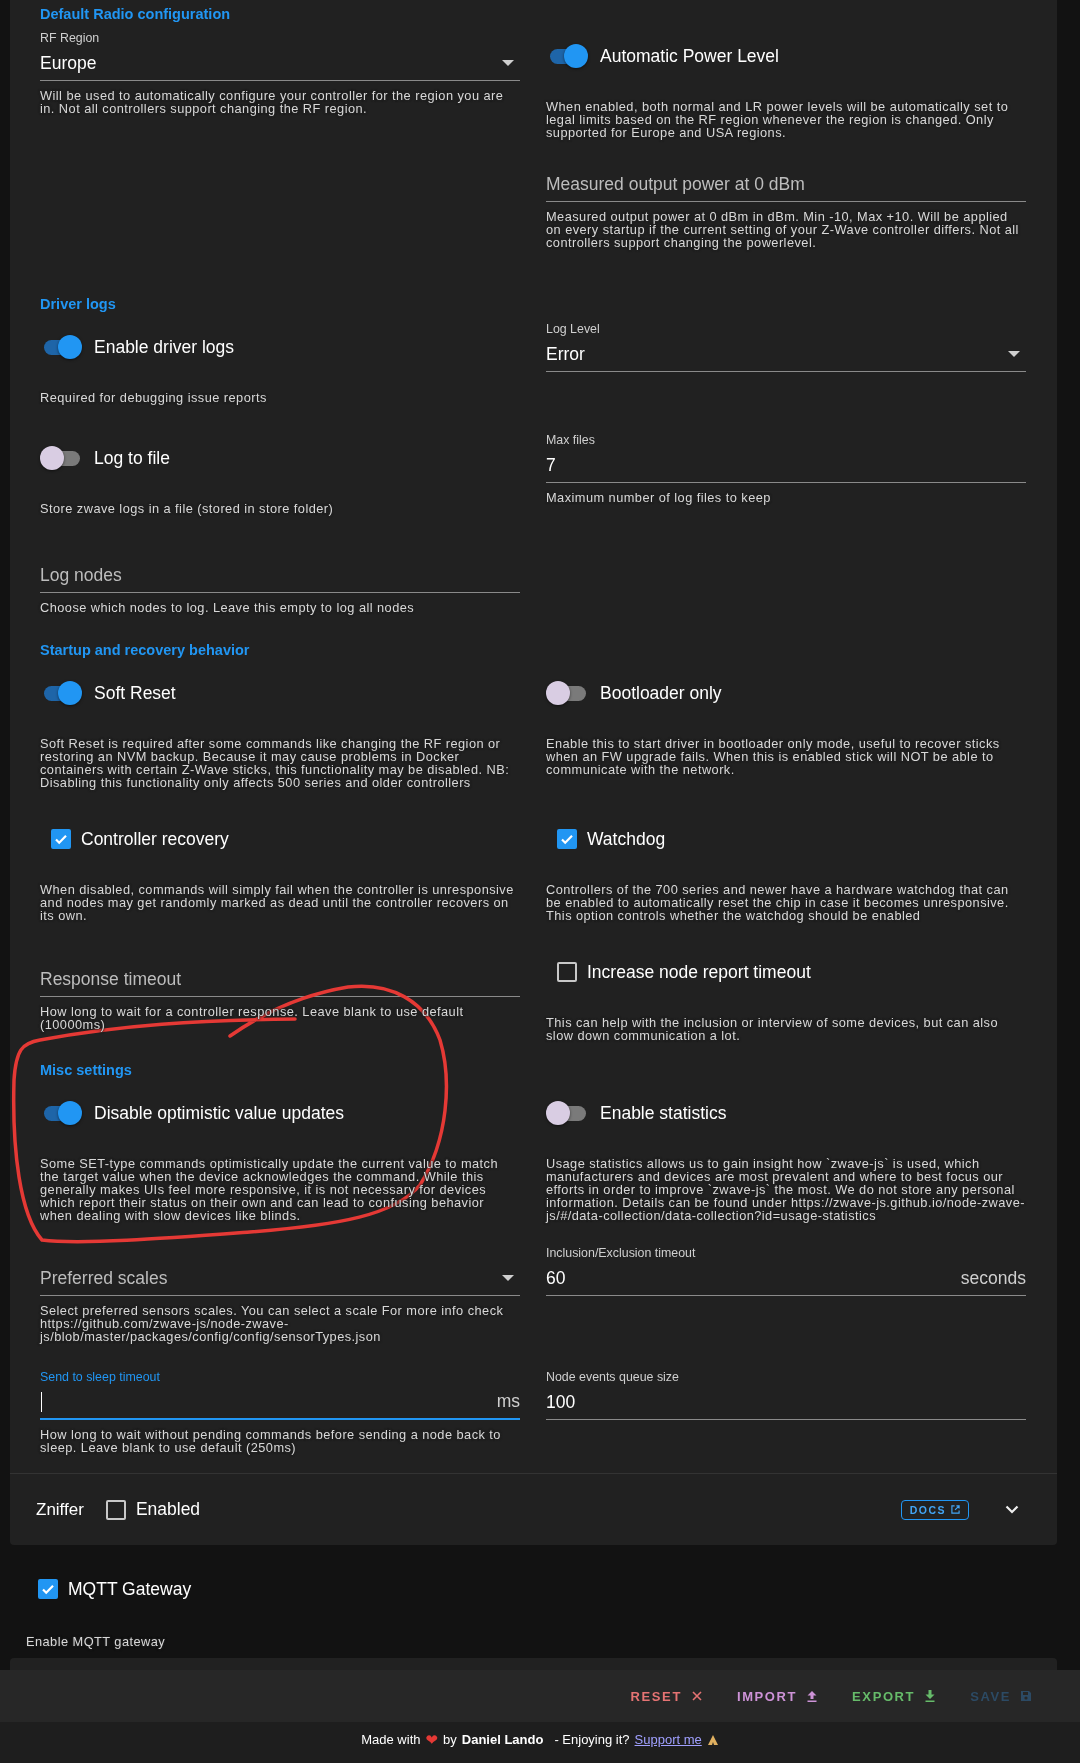 The width and height of the screenshot is (1080, 1763). Describe the element at coordinates (508, 1401) in the screenshot. I see `unit-suffix: ms` at that location.